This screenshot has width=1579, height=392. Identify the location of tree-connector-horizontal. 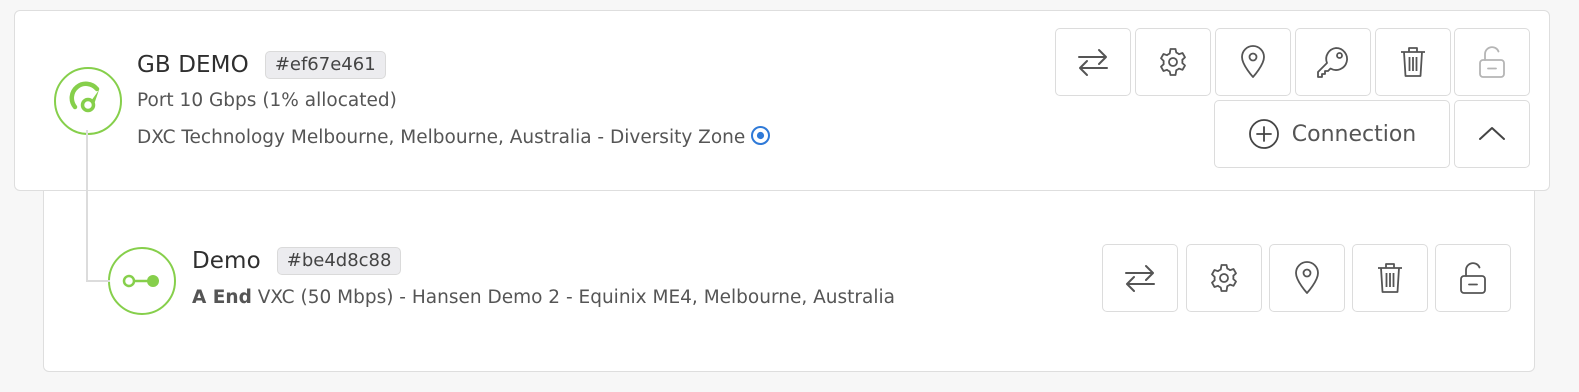
(98, 281).